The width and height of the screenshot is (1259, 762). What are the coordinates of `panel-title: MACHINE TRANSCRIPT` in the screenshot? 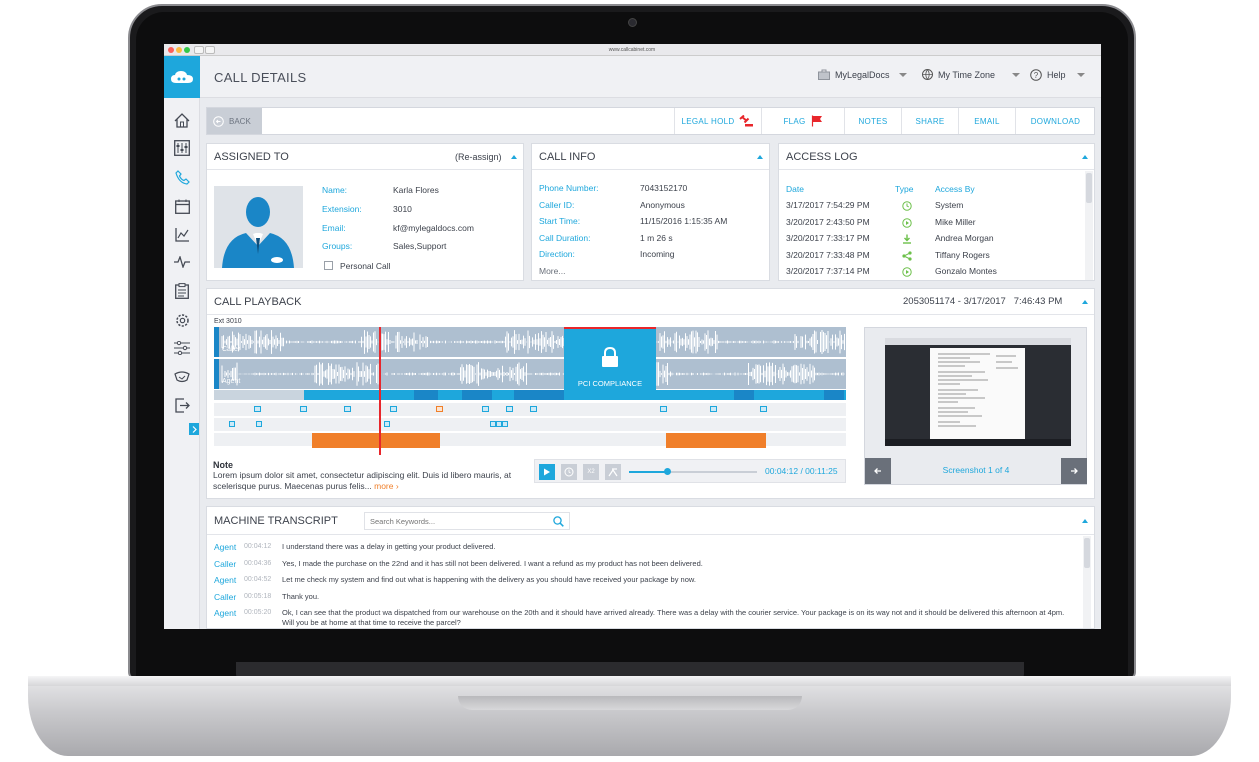 It's located at (650, 521).